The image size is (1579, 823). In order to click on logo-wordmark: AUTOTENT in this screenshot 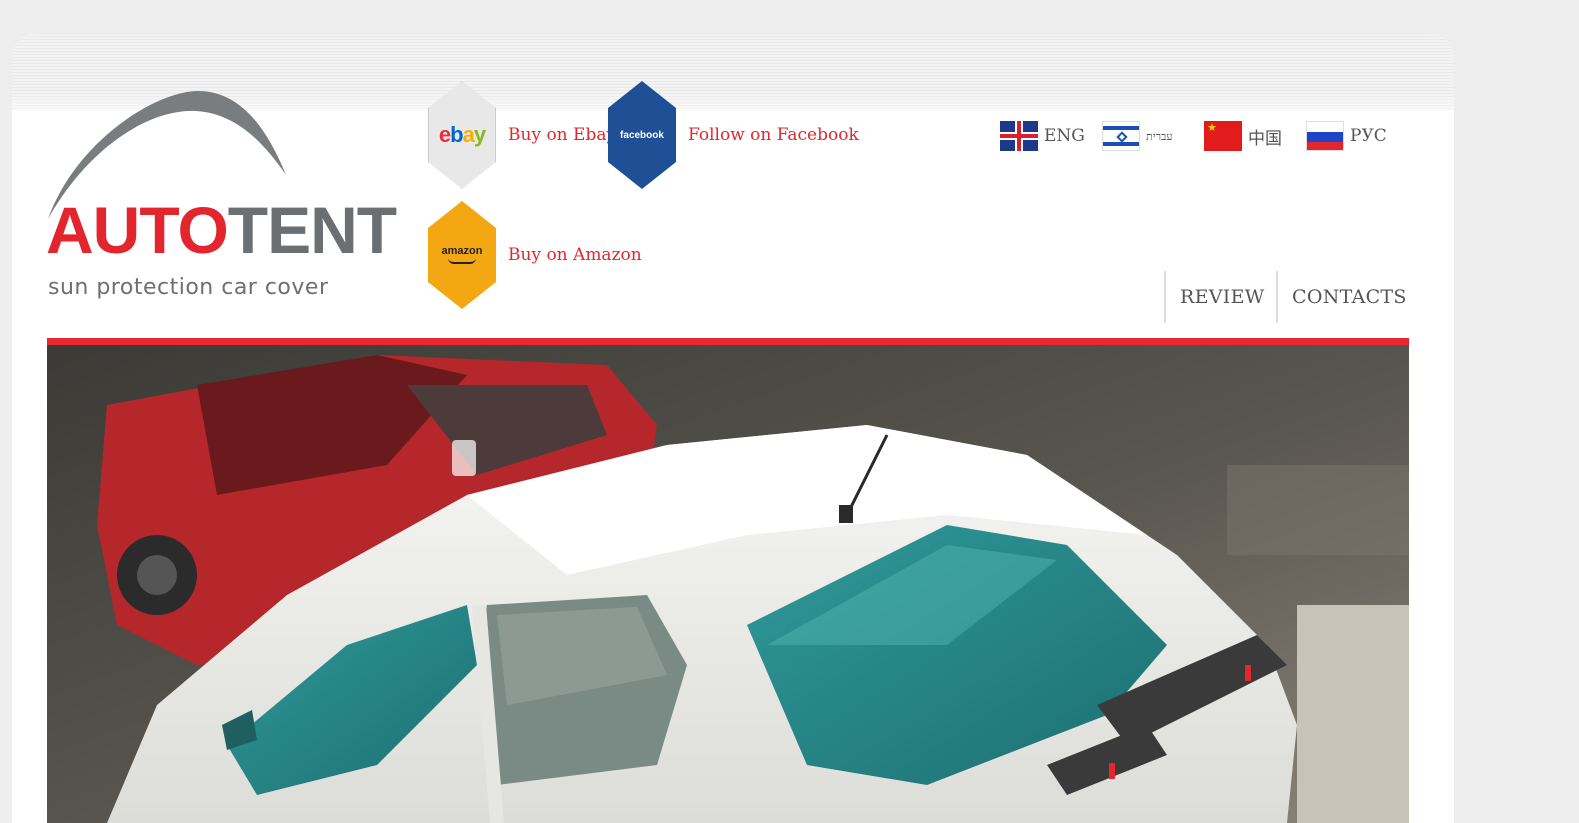, I will do `click(221, 230)`.